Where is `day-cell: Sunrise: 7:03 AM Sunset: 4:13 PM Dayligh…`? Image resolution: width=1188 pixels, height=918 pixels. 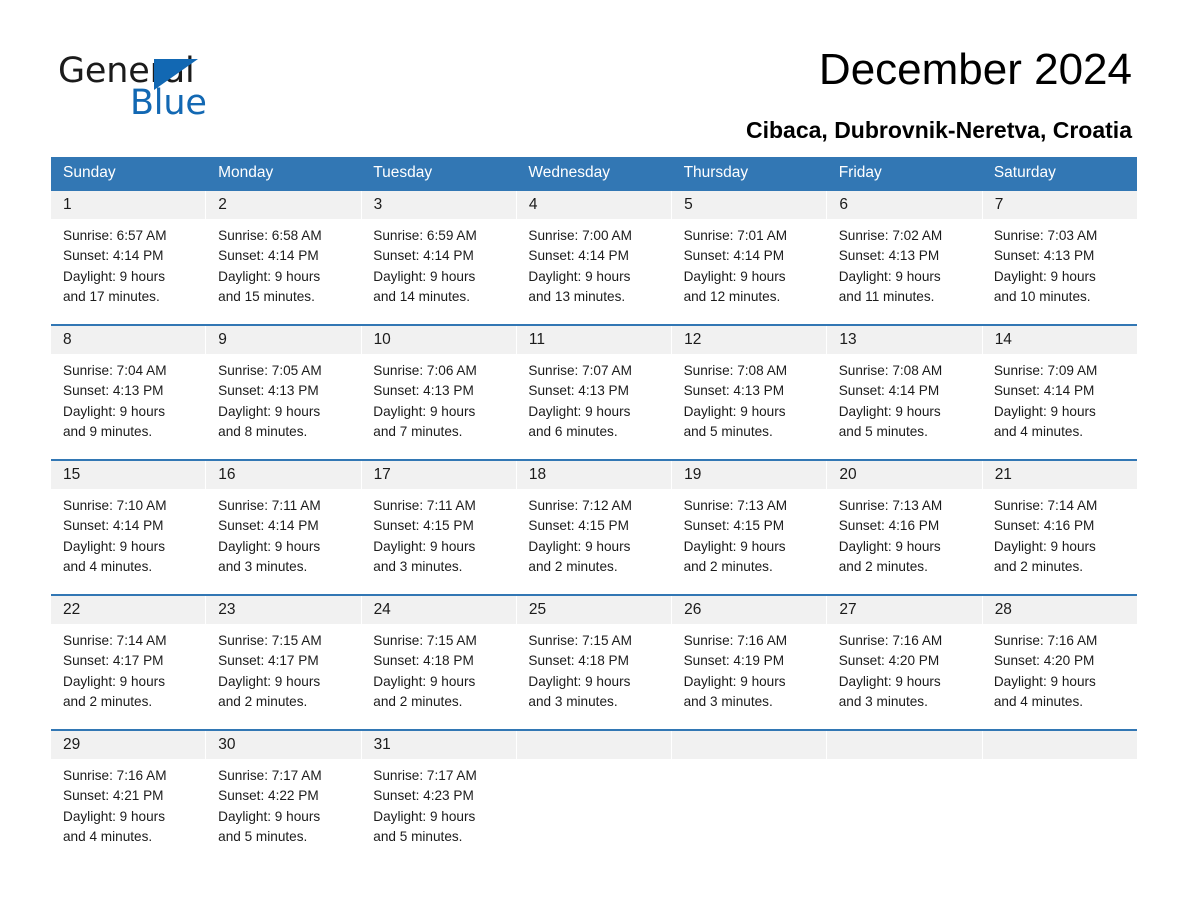
day-cell: Sunrise: 7:03 AM Sunset: 4:13 PM Dayligh… is located at coordinates (1059, 271).